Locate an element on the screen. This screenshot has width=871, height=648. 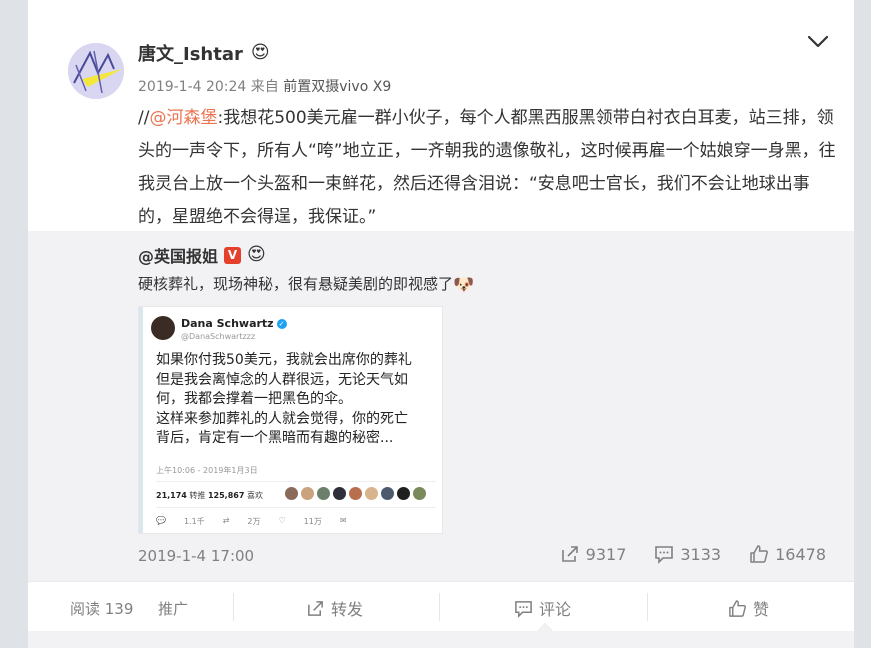
tweet-avatar is located at coordinates (163, 328).